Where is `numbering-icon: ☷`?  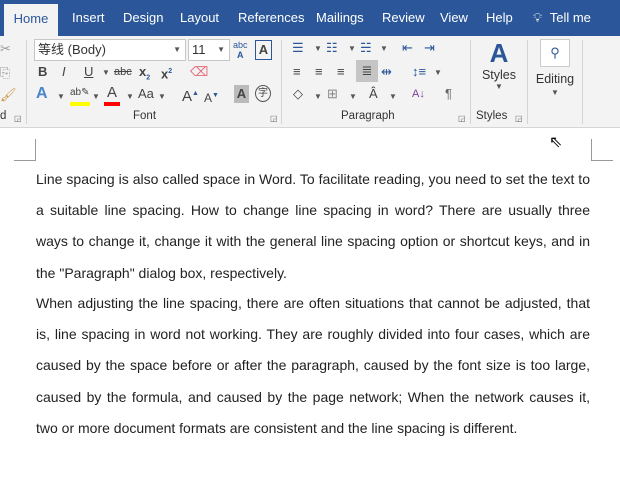
numbering-icon: ☷ is located at coordinates (332, 48).